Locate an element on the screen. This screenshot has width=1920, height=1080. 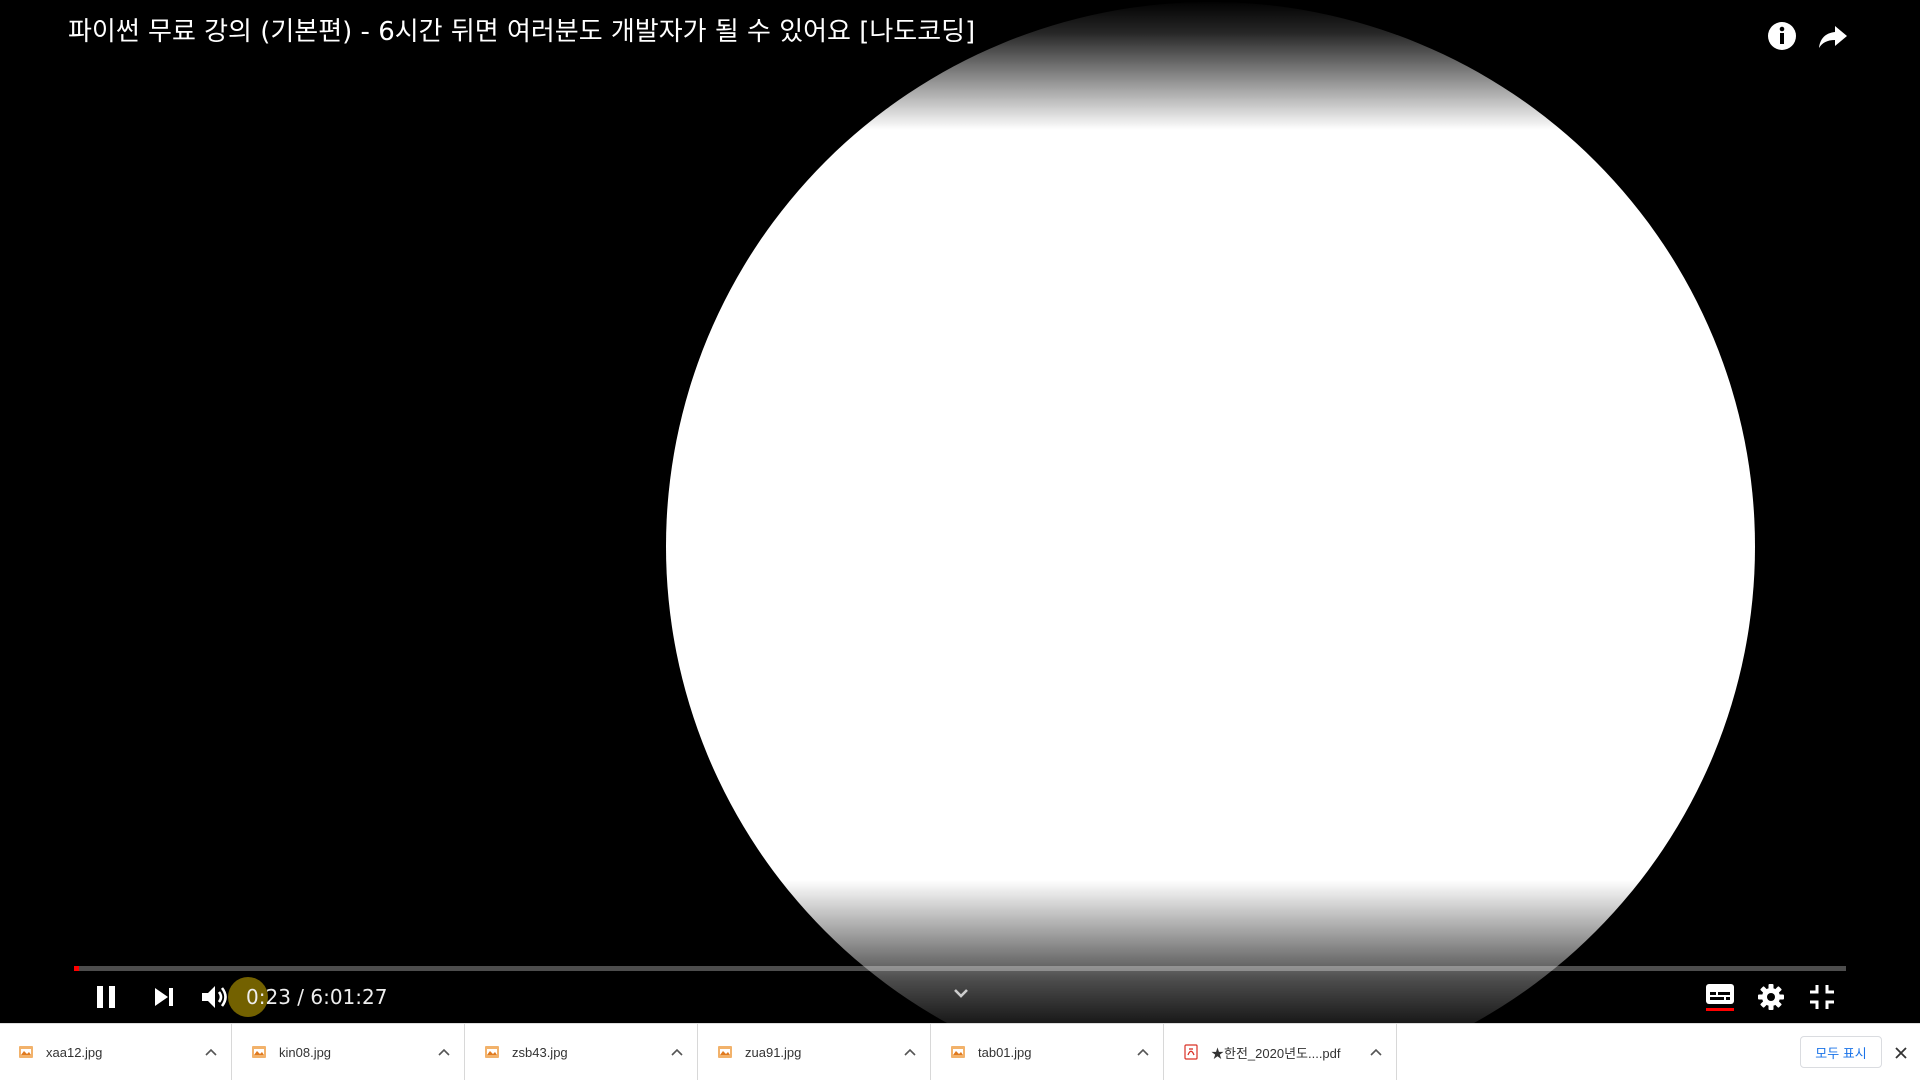
pause-icon is located at coordinates (106, 997).